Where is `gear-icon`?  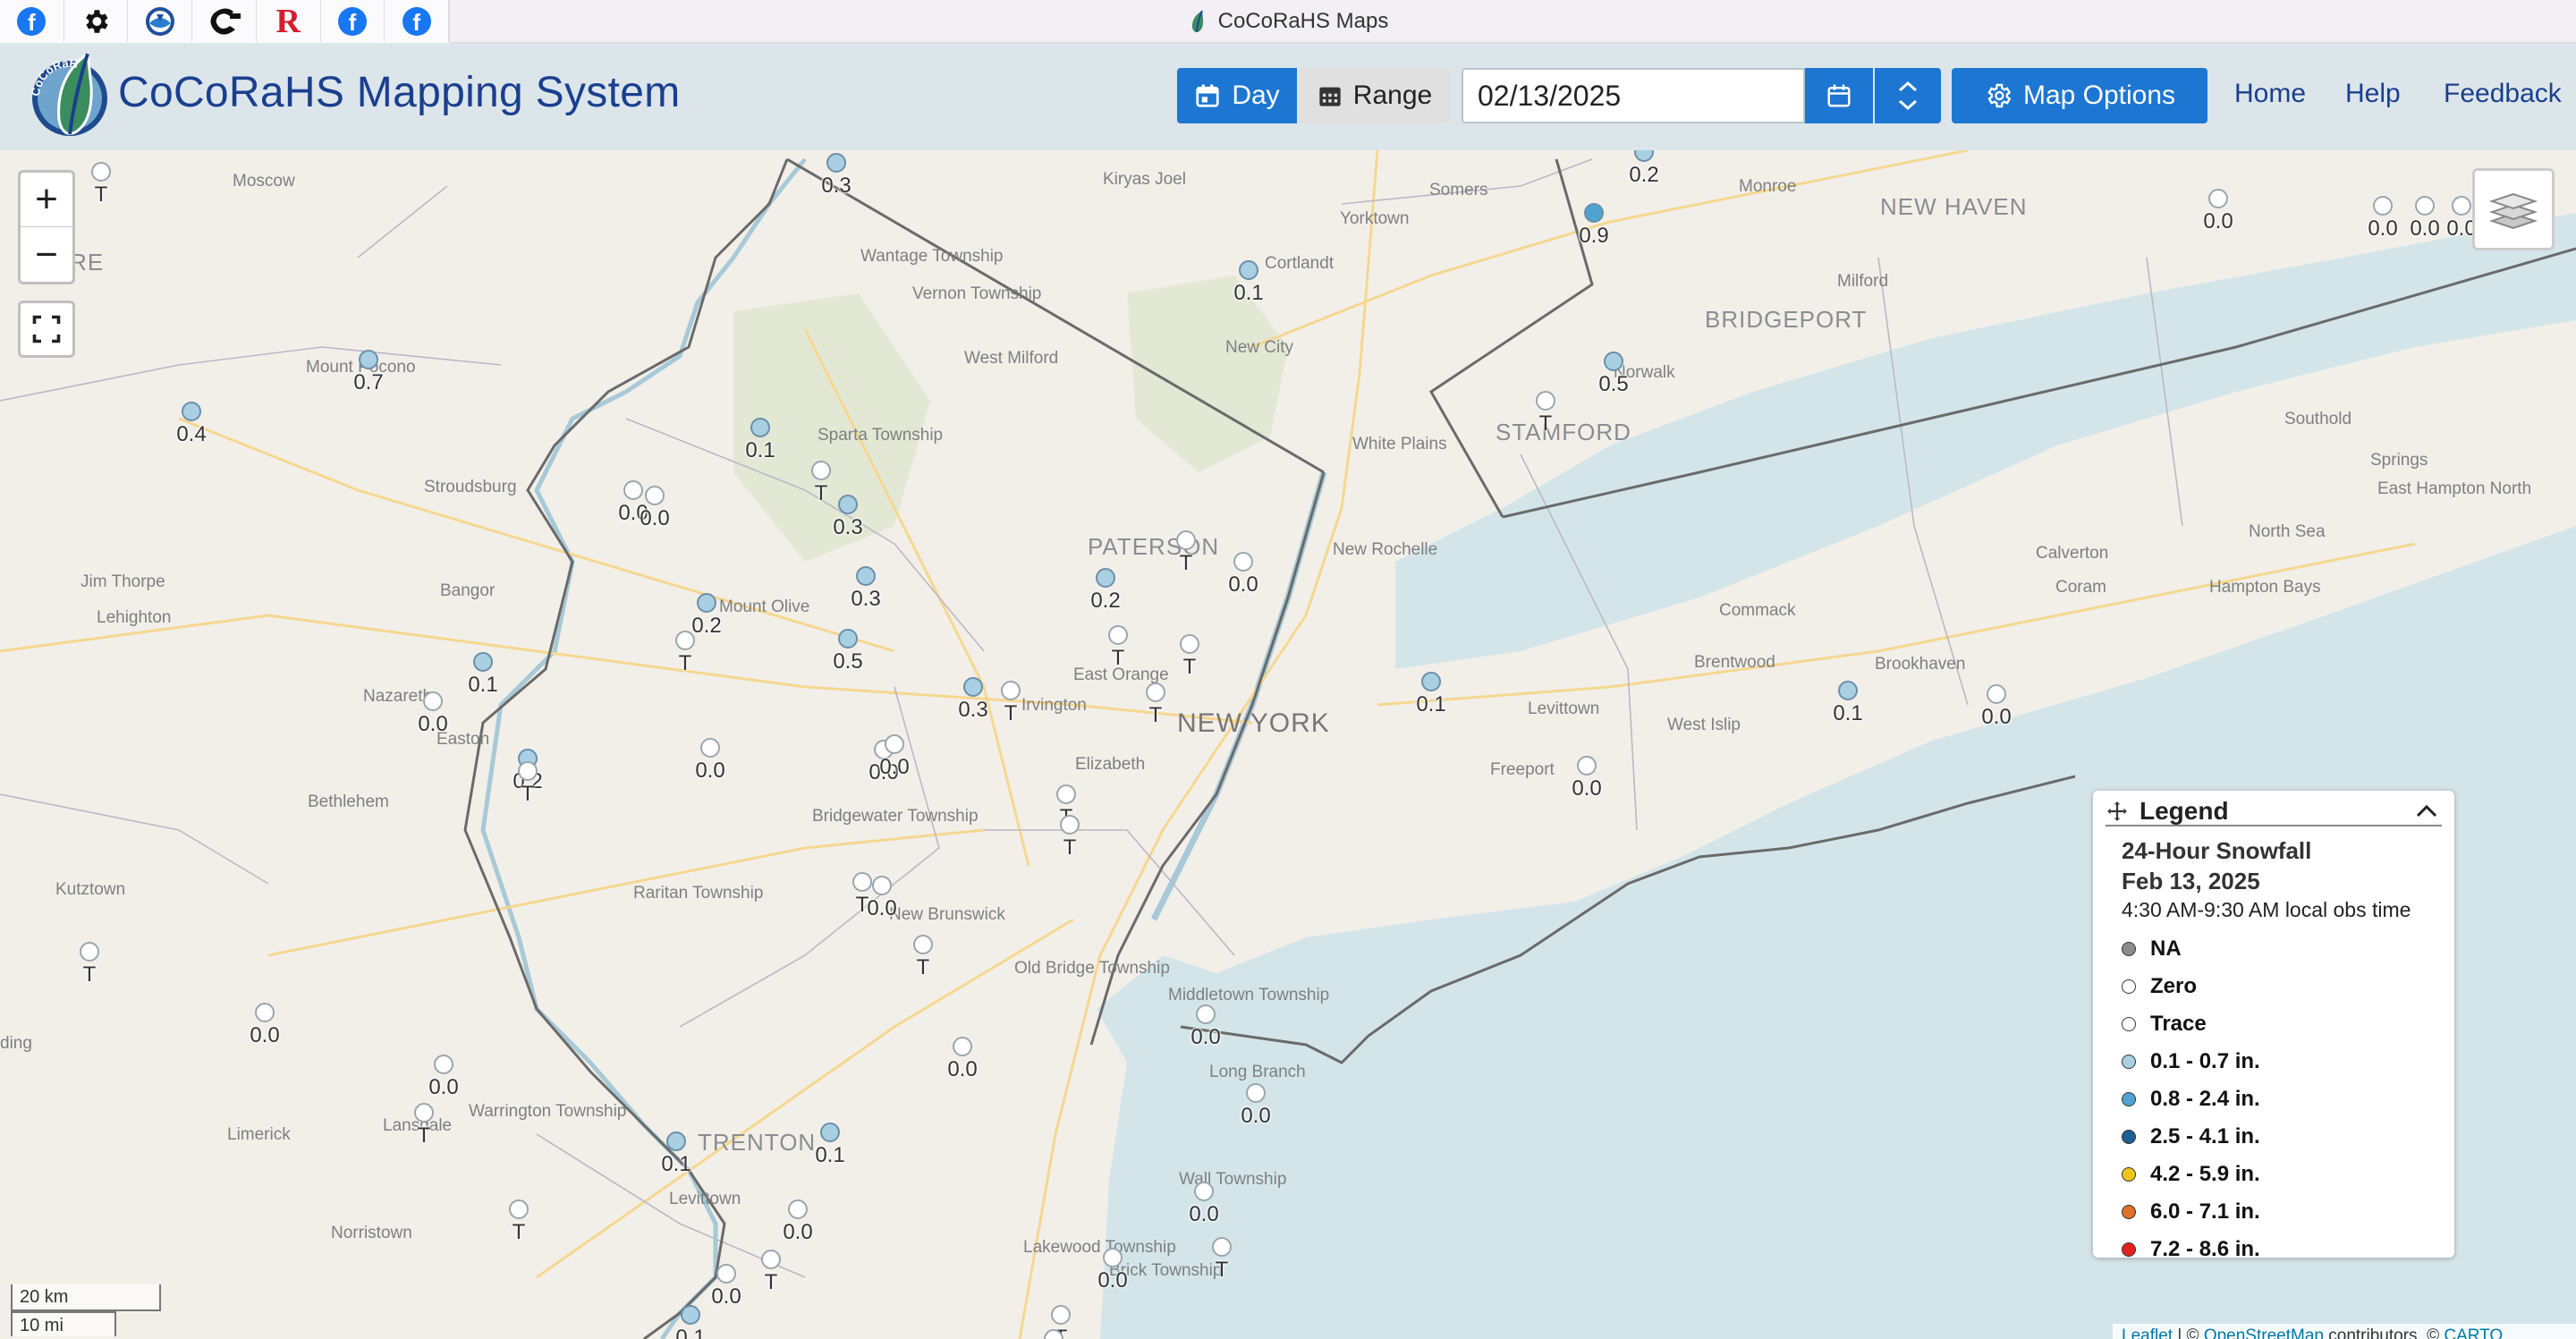 gear-icon is located at coordinates (96, 21).